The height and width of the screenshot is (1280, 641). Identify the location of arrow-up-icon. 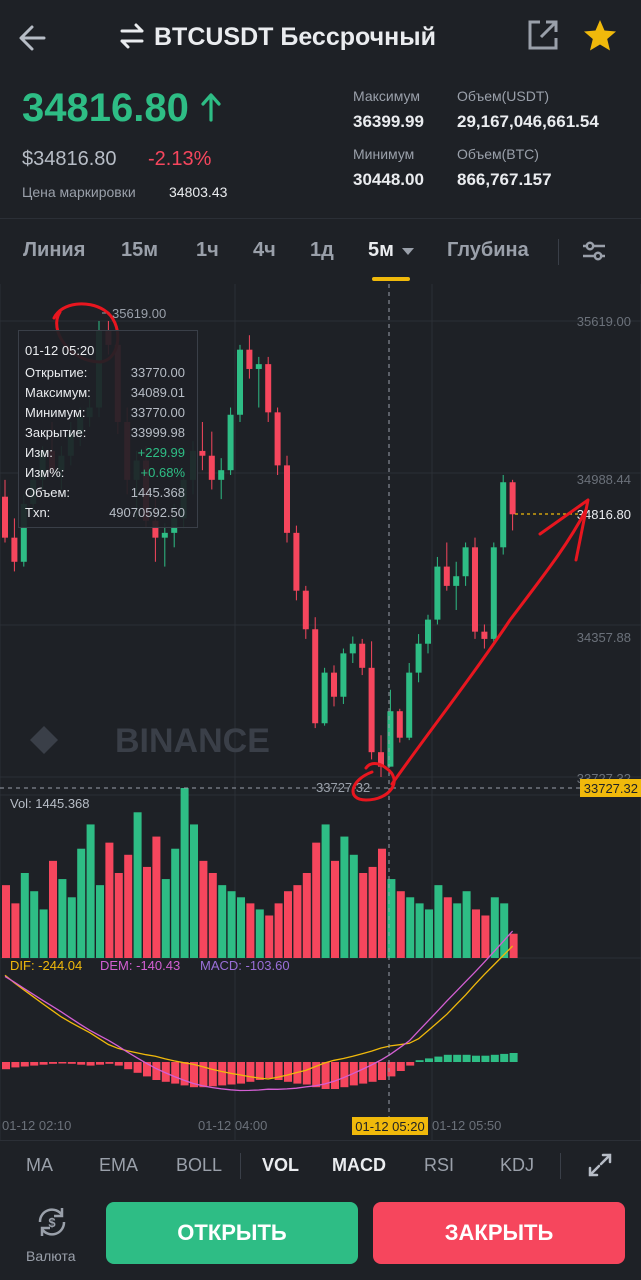
(211, 107).